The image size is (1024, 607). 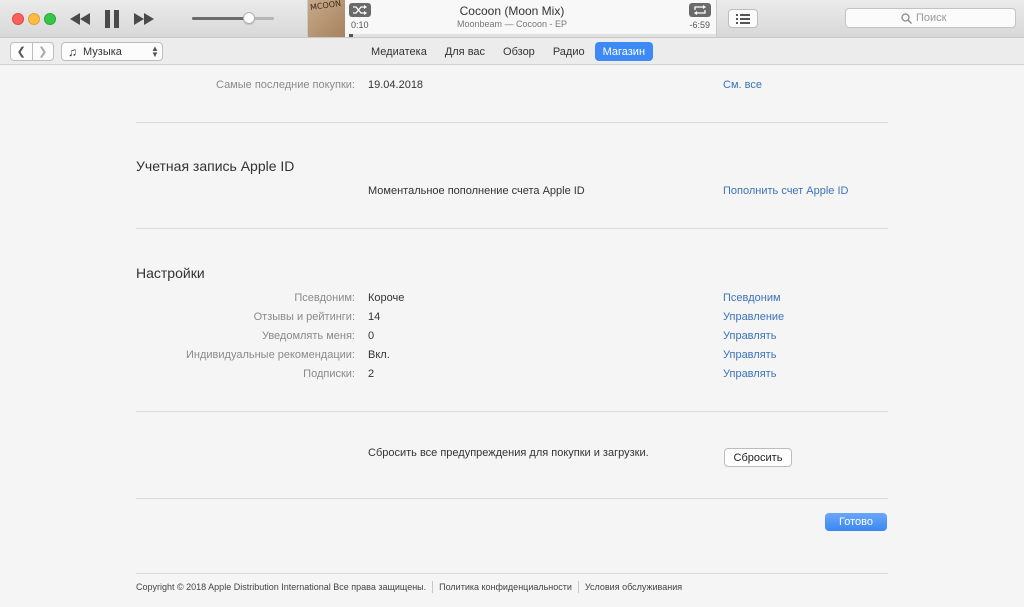 I want to click on apple-id-heading: Учетная запись Apple ID, so click(x=215, y=166).